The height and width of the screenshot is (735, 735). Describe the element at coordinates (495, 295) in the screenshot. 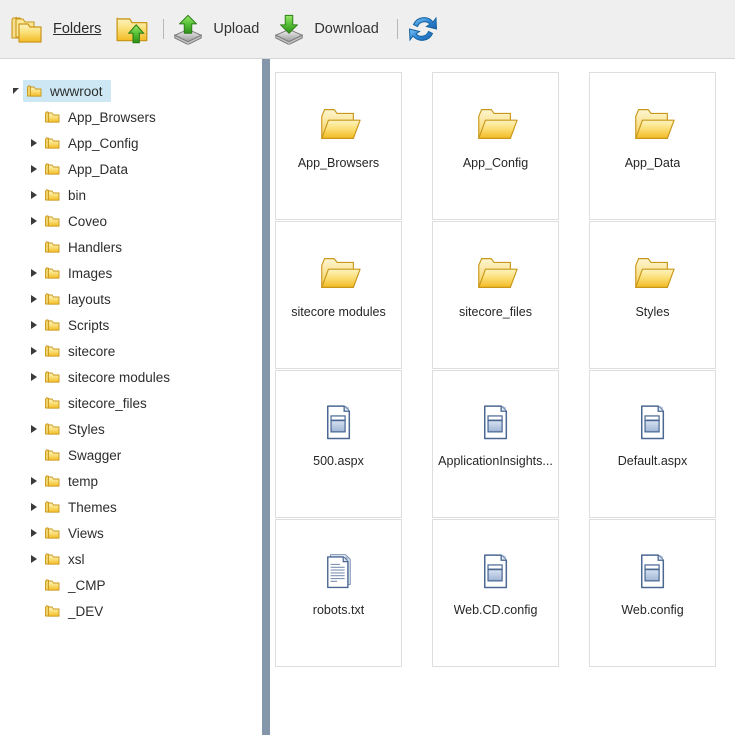

I see `file-tile: sitecore_files` at that location.